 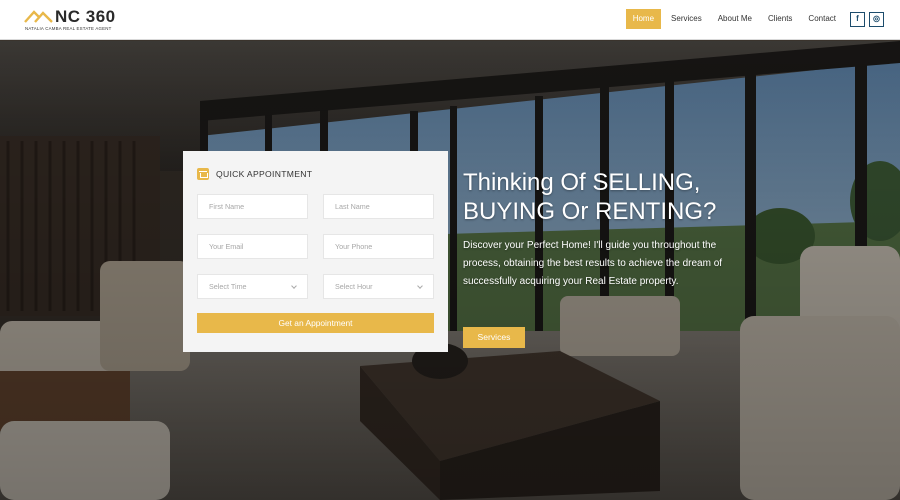 What do you see at coordinates (582, 182) in the screenshot?
I see `headline-line-1: Thinking Of SELLING,` at bounding box center [582, 182].